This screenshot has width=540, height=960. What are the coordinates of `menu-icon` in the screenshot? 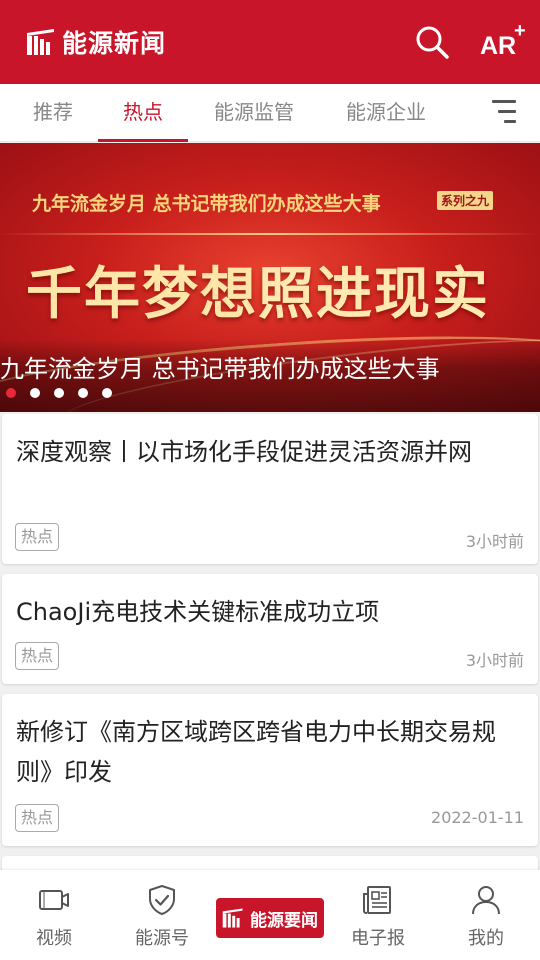 It's located at (504, 112).